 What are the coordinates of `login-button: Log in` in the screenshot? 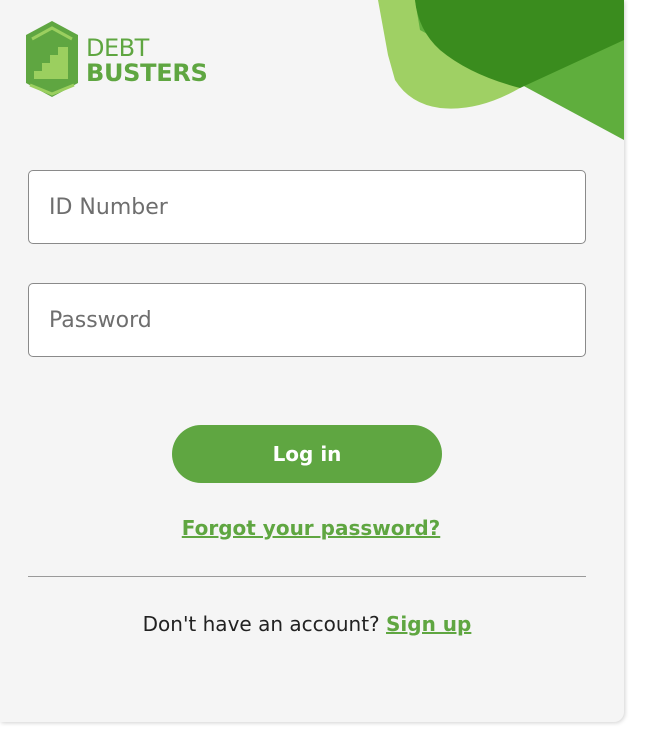 It's located at (307, 454).